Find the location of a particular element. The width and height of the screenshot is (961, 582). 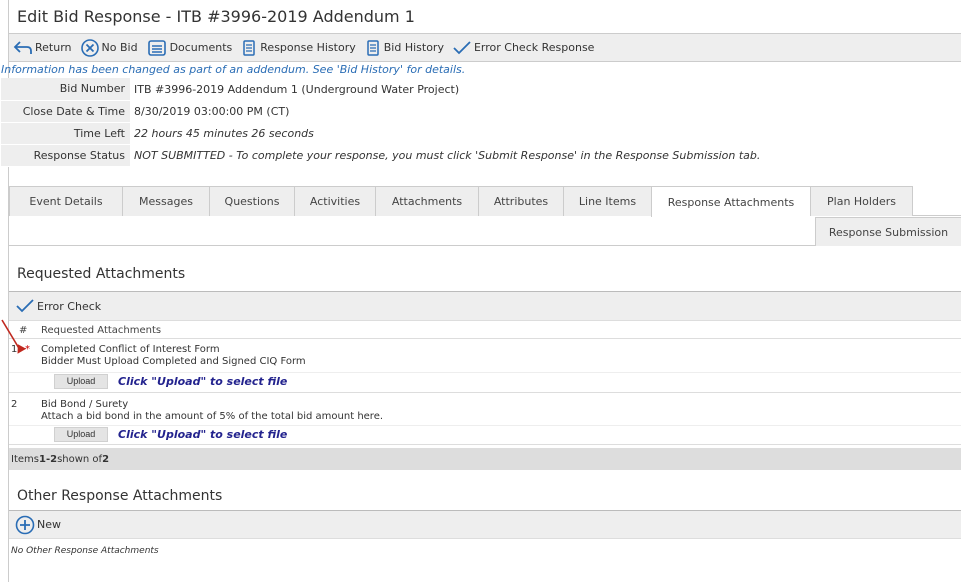

no-bid-label: No Bid is located at coordinates (119, 47).